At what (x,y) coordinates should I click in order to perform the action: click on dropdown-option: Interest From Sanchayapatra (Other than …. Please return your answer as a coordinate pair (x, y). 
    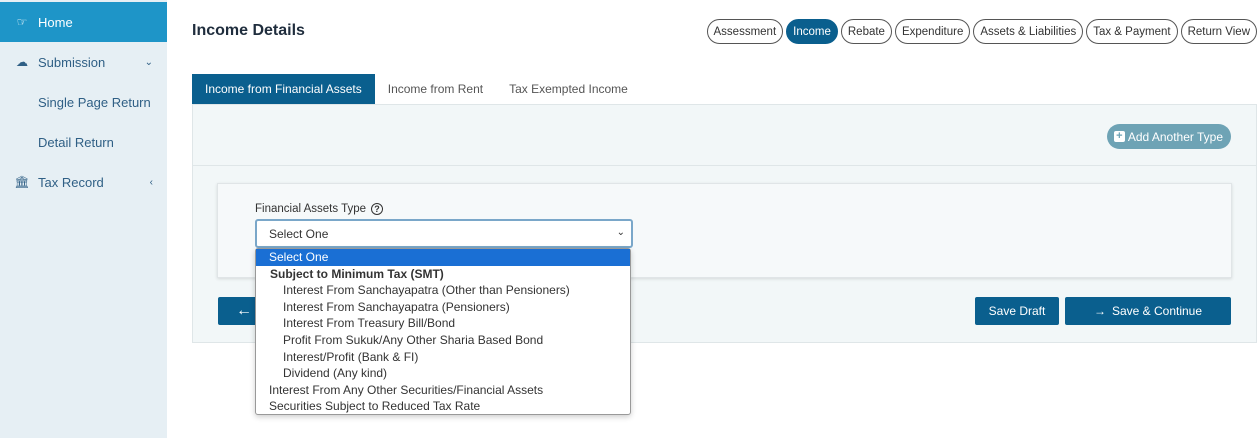
    Looking at the image, I should click on (443, 290).